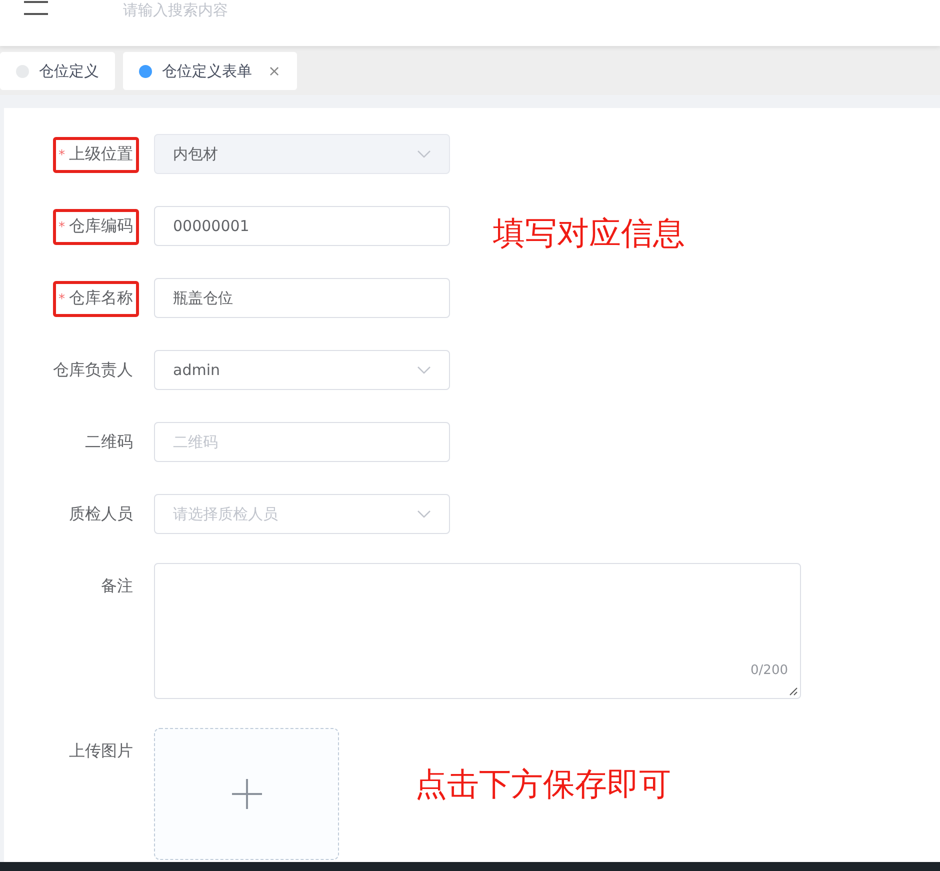 This screenshot has height=871, width=940. Describe the element at coordinates (101, 751) in the screenshot. I see `field-label: 上传图片` at that location.